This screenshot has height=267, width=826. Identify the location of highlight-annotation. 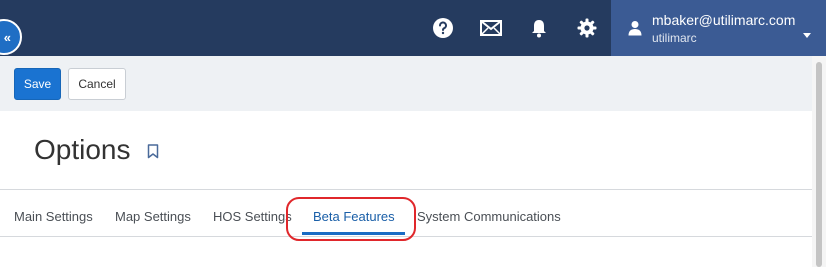
(351, 219).